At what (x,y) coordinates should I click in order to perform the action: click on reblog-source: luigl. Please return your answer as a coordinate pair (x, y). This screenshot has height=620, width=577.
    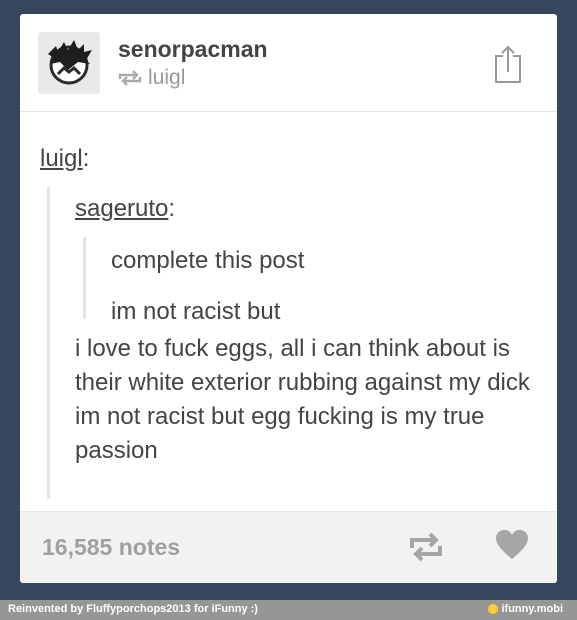
    Looking at the image, I should click on (151, 78).